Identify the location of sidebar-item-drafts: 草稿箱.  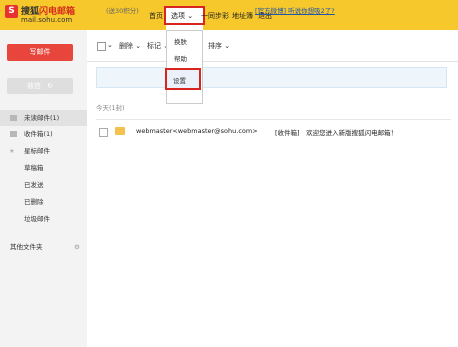
(43, 168).